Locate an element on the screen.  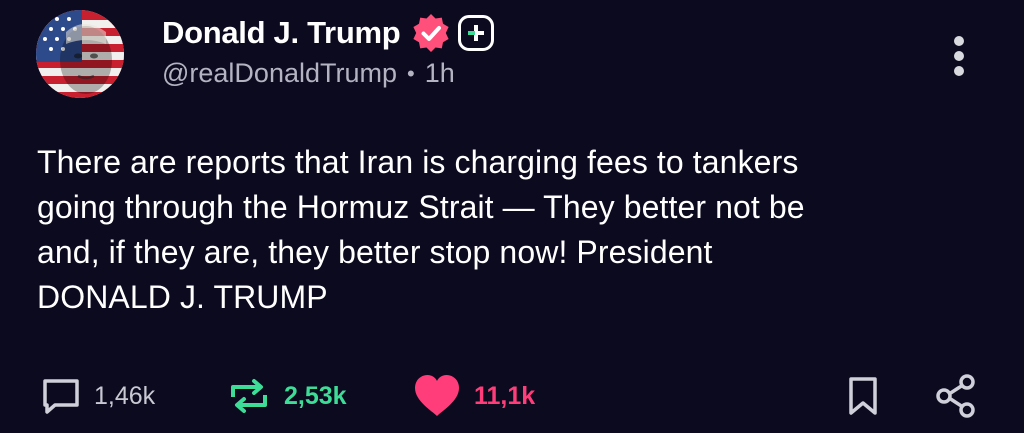
repost-button: 2,53k is located at coordinates (286, 396).